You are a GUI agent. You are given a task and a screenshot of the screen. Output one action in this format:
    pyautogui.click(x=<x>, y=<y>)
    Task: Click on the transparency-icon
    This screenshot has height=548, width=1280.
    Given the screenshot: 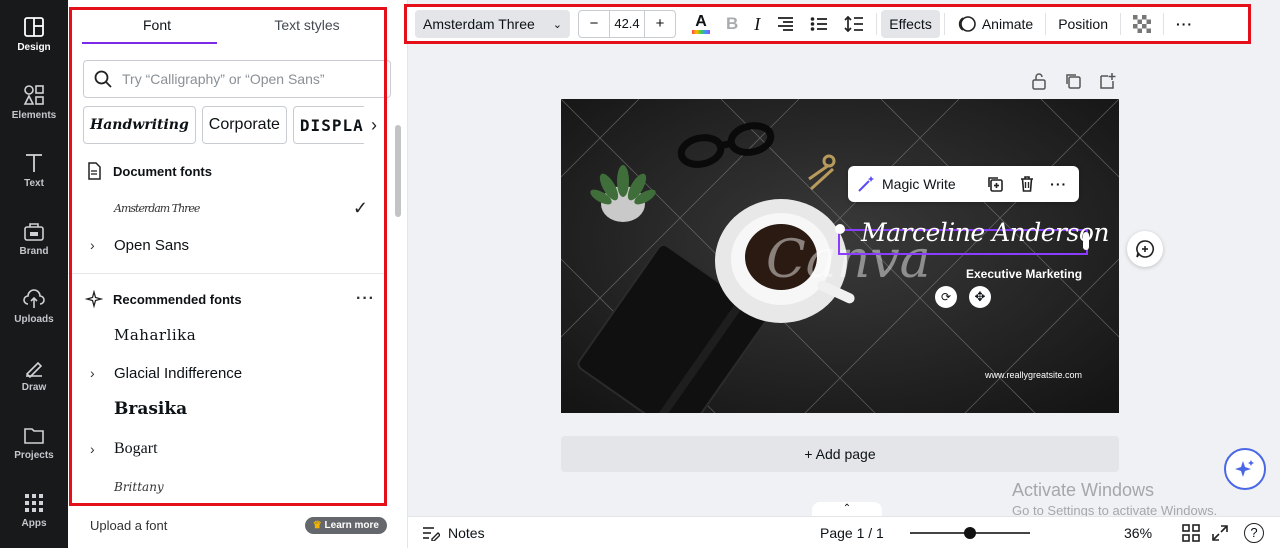 What is the action you would take?
    pyautogui.click(x=1142, y=24)
    